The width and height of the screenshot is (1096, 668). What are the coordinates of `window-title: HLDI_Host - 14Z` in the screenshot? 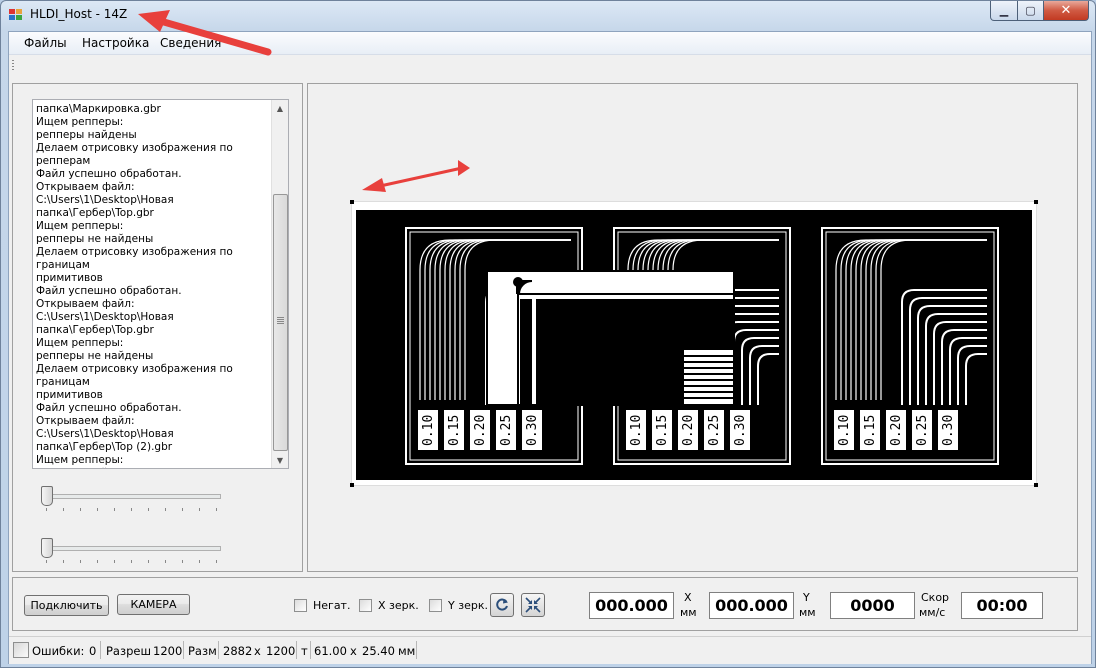 It's located at (79, 14).